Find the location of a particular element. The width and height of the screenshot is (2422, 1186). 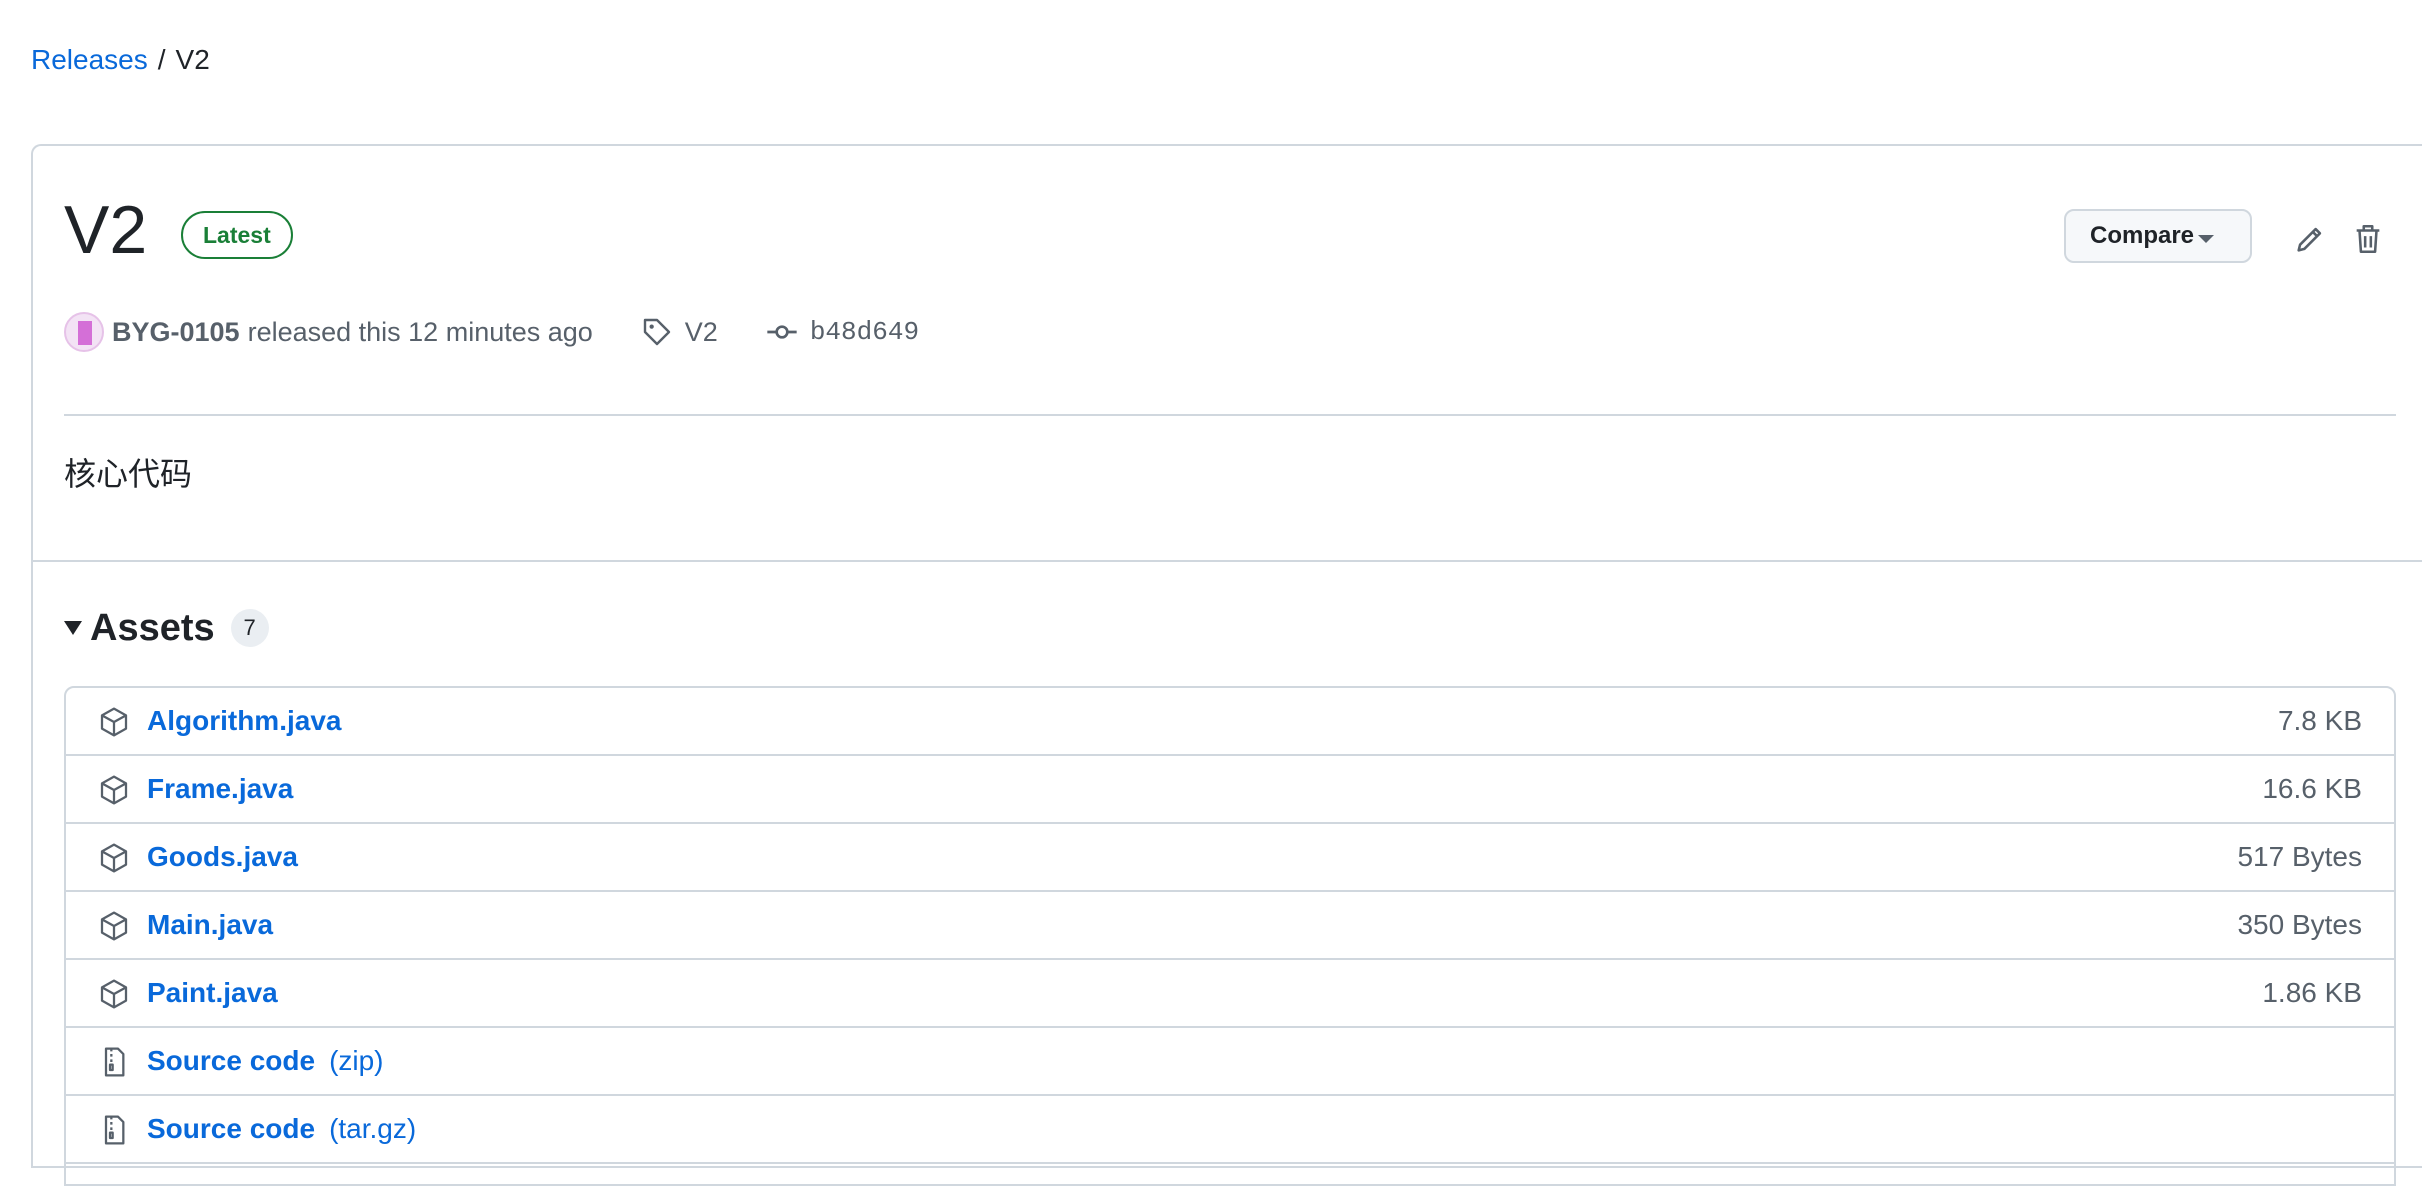

asset-format: (zip) is located at coordinates (356, 1060).